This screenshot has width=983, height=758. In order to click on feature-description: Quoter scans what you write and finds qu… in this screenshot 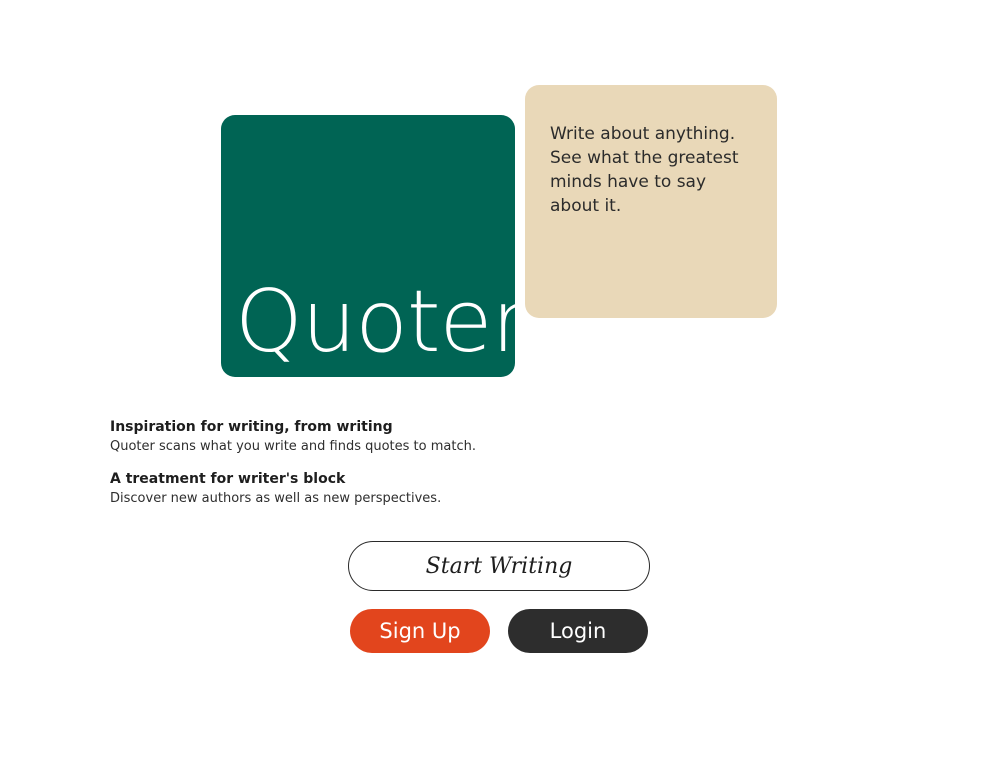, I will do `click(293, 446)`.